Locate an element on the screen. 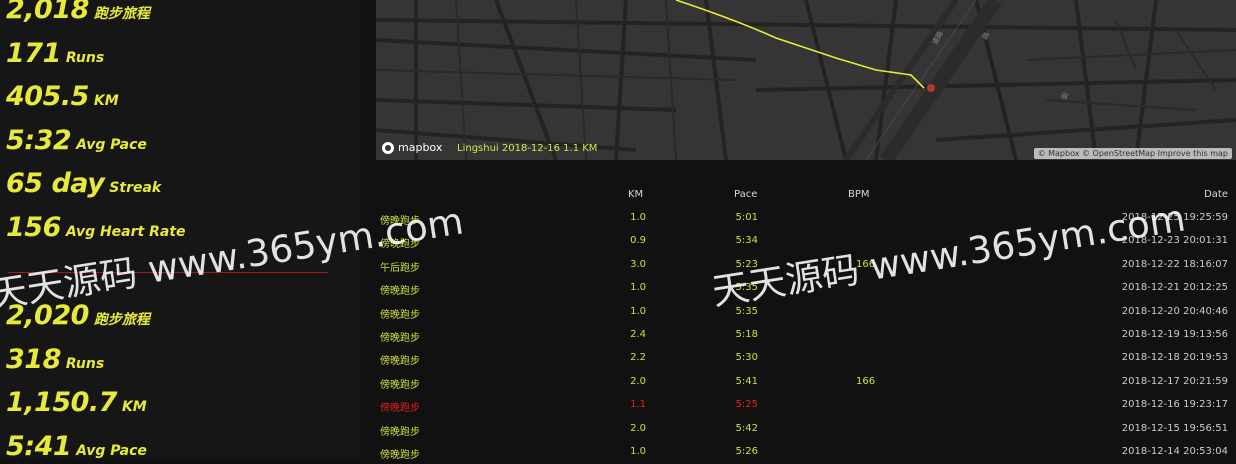 Image resolution: width=1236 pixels, height=464 pixels. stat-value: 405.5 is located at coordinates (47, 96).